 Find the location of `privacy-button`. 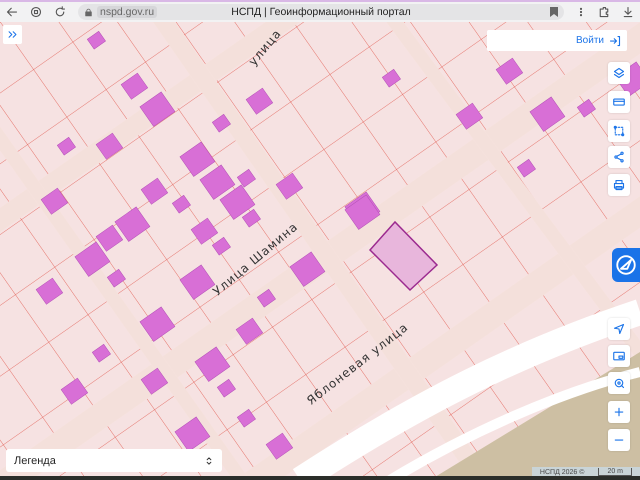

privacy-button is located at coordinates (36, 12).